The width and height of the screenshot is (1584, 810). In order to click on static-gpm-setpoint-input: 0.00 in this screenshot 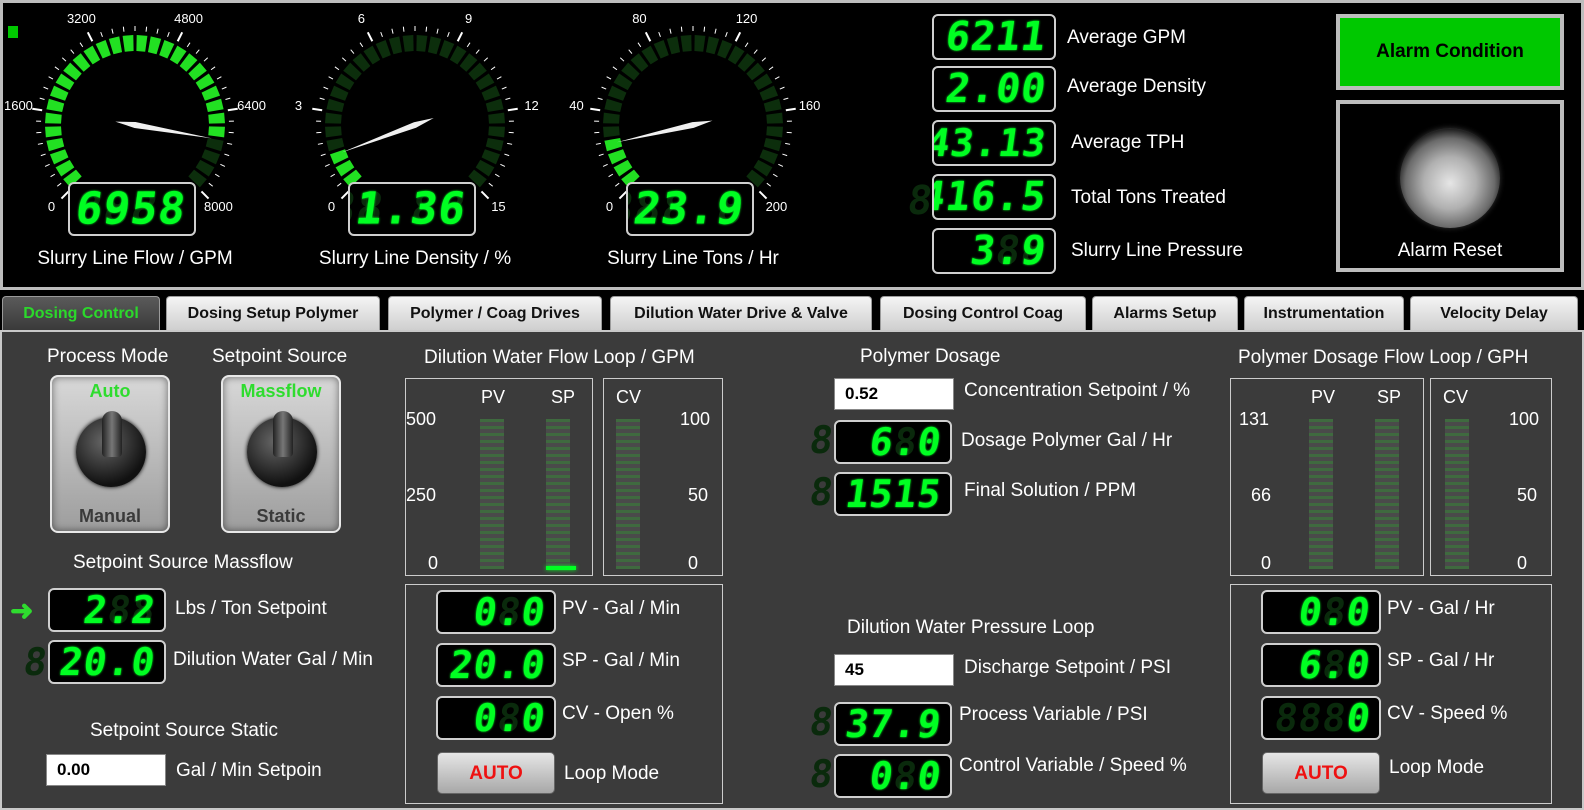, I will do `click(106, 770)`.